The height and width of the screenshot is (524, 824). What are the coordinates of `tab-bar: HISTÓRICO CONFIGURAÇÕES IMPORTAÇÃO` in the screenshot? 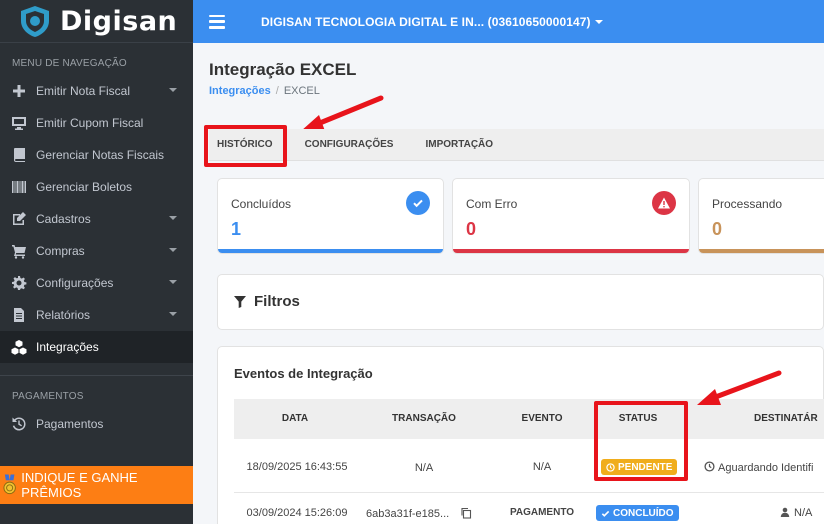 It's located at (516, 145).